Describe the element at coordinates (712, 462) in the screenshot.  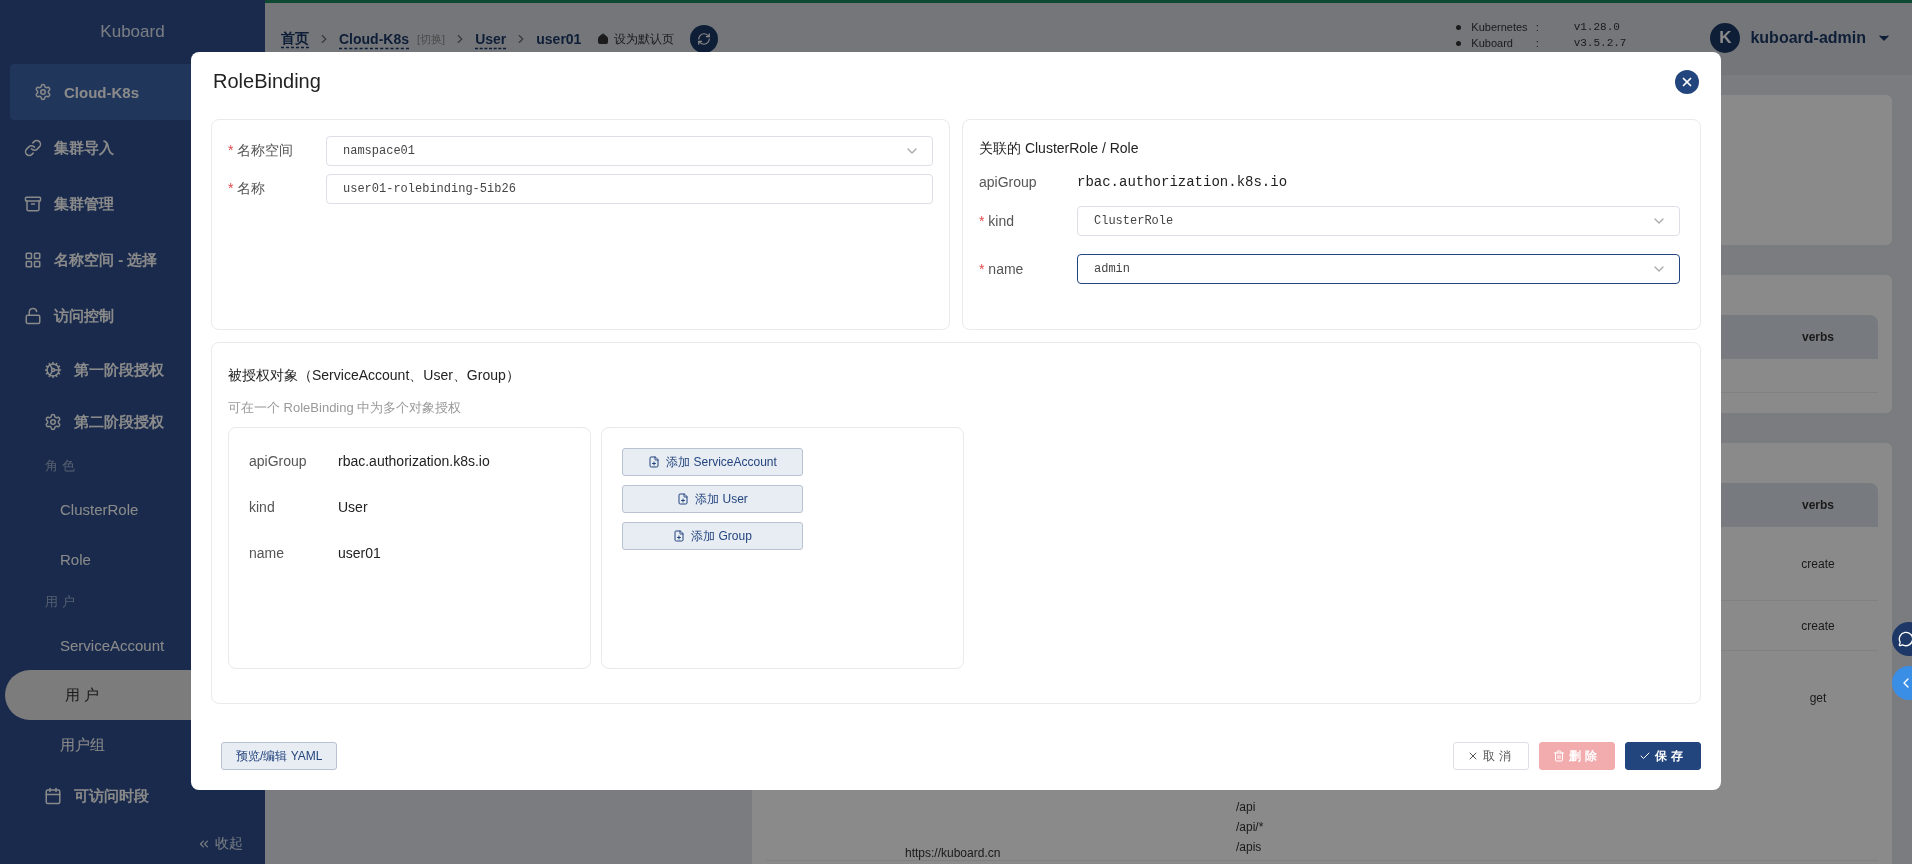
I see `add-button: 添加 ServiceAccount` at that location.